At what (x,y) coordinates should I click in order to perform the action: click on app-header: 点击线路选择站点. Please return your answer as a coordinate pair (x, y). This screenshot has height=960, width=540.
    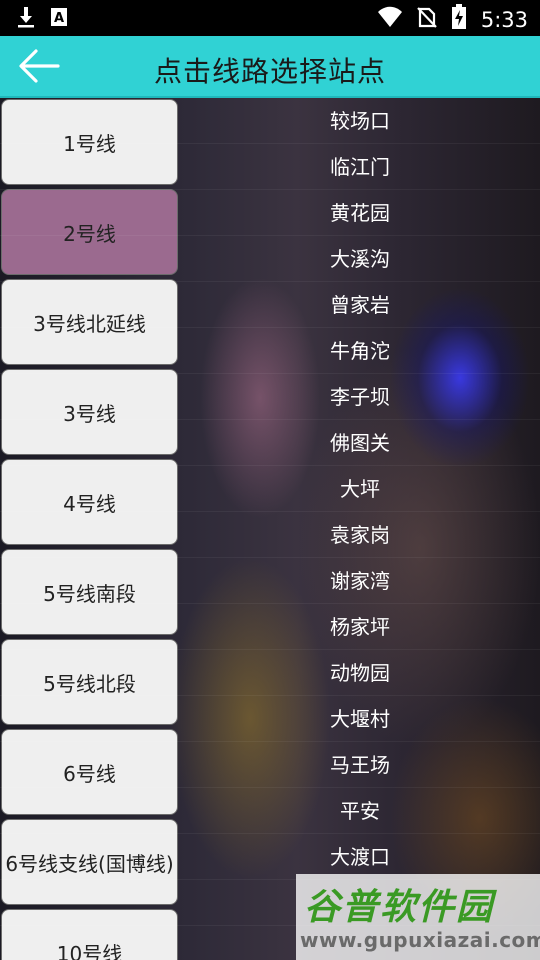
    Looking at the image, I should click on (270, 67).